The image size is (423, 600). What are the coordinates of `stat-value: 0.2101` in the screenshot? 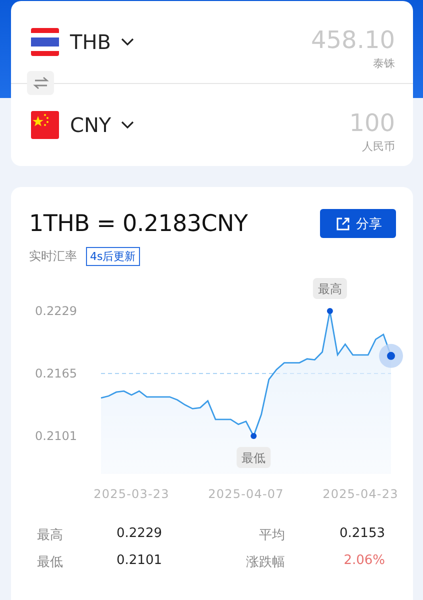 It's located at (139, 561).